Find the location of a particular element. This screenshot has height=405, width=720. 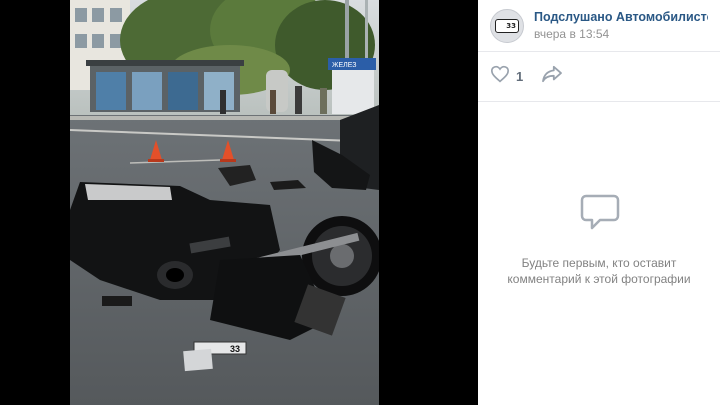

avatar: 33 is located at coordinates (507, 25).